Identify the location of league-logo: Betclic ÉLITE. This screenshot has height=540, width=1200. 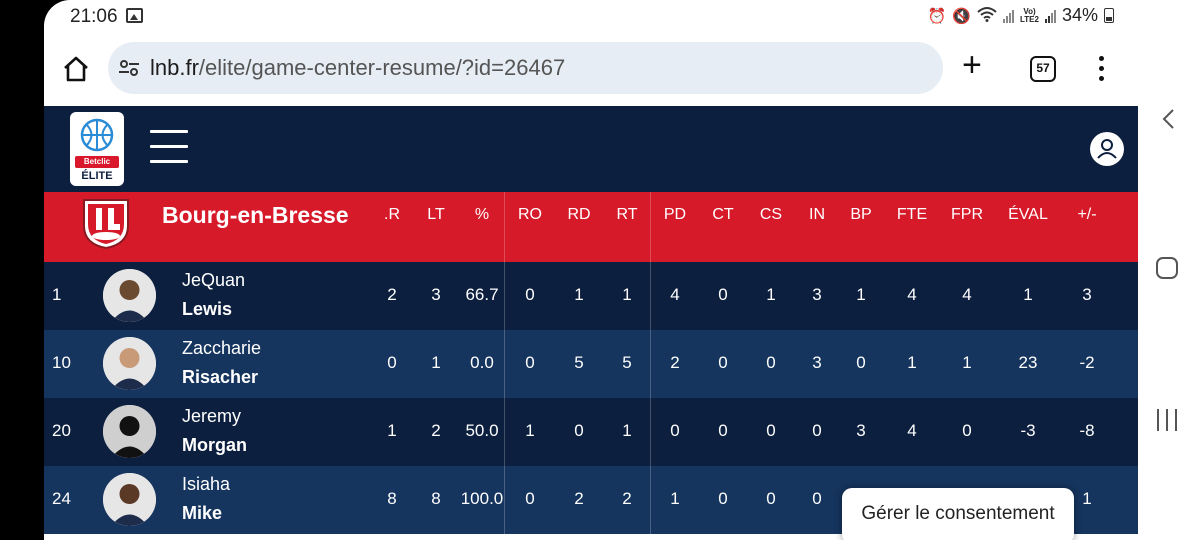
(97, 149).